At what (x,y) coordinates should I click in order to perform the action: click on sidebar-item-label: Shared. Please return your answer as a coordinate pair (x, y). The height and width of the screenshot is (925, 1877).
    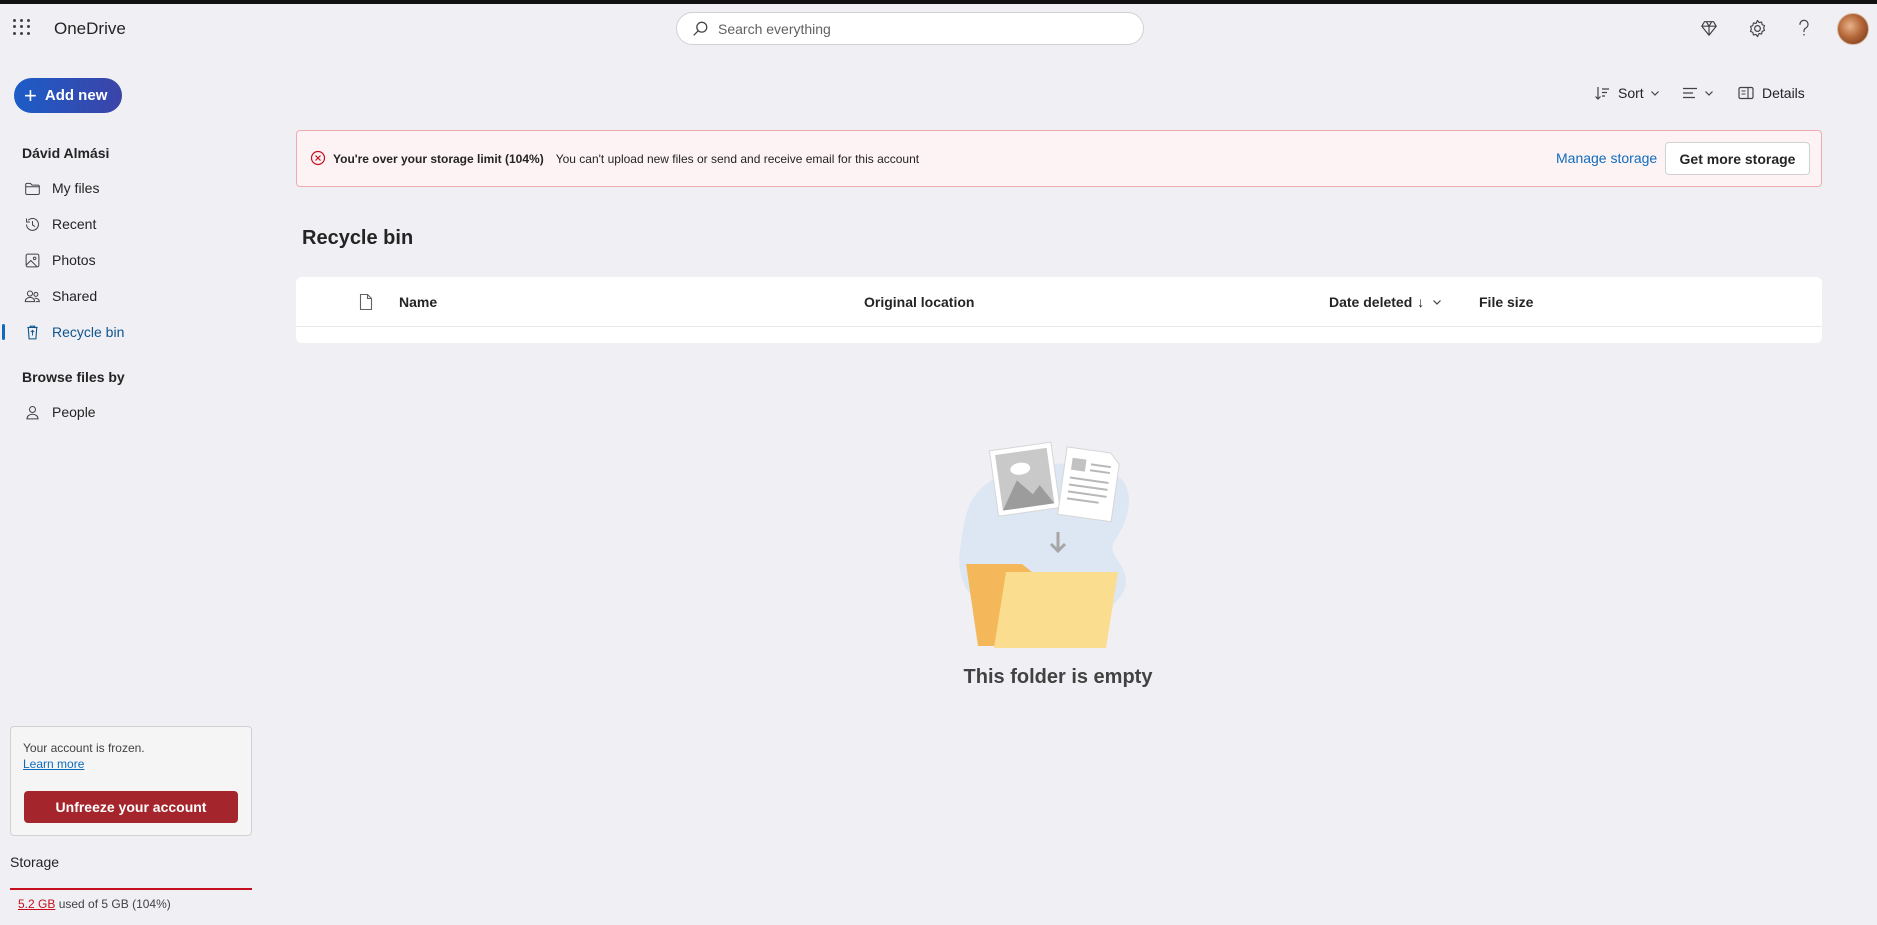
    Looking at the image, I should click on (75, 296).